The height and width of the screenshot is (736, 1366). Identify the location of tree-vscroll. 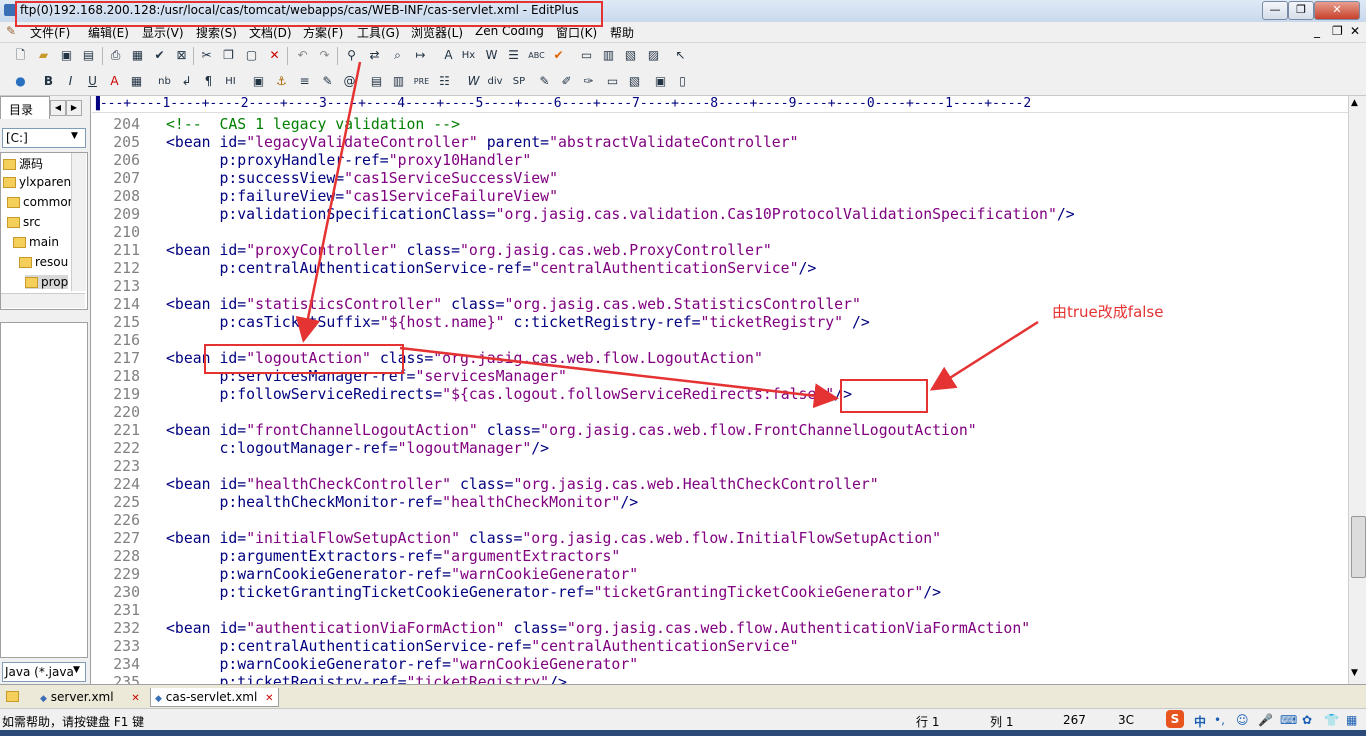
(78, 222).